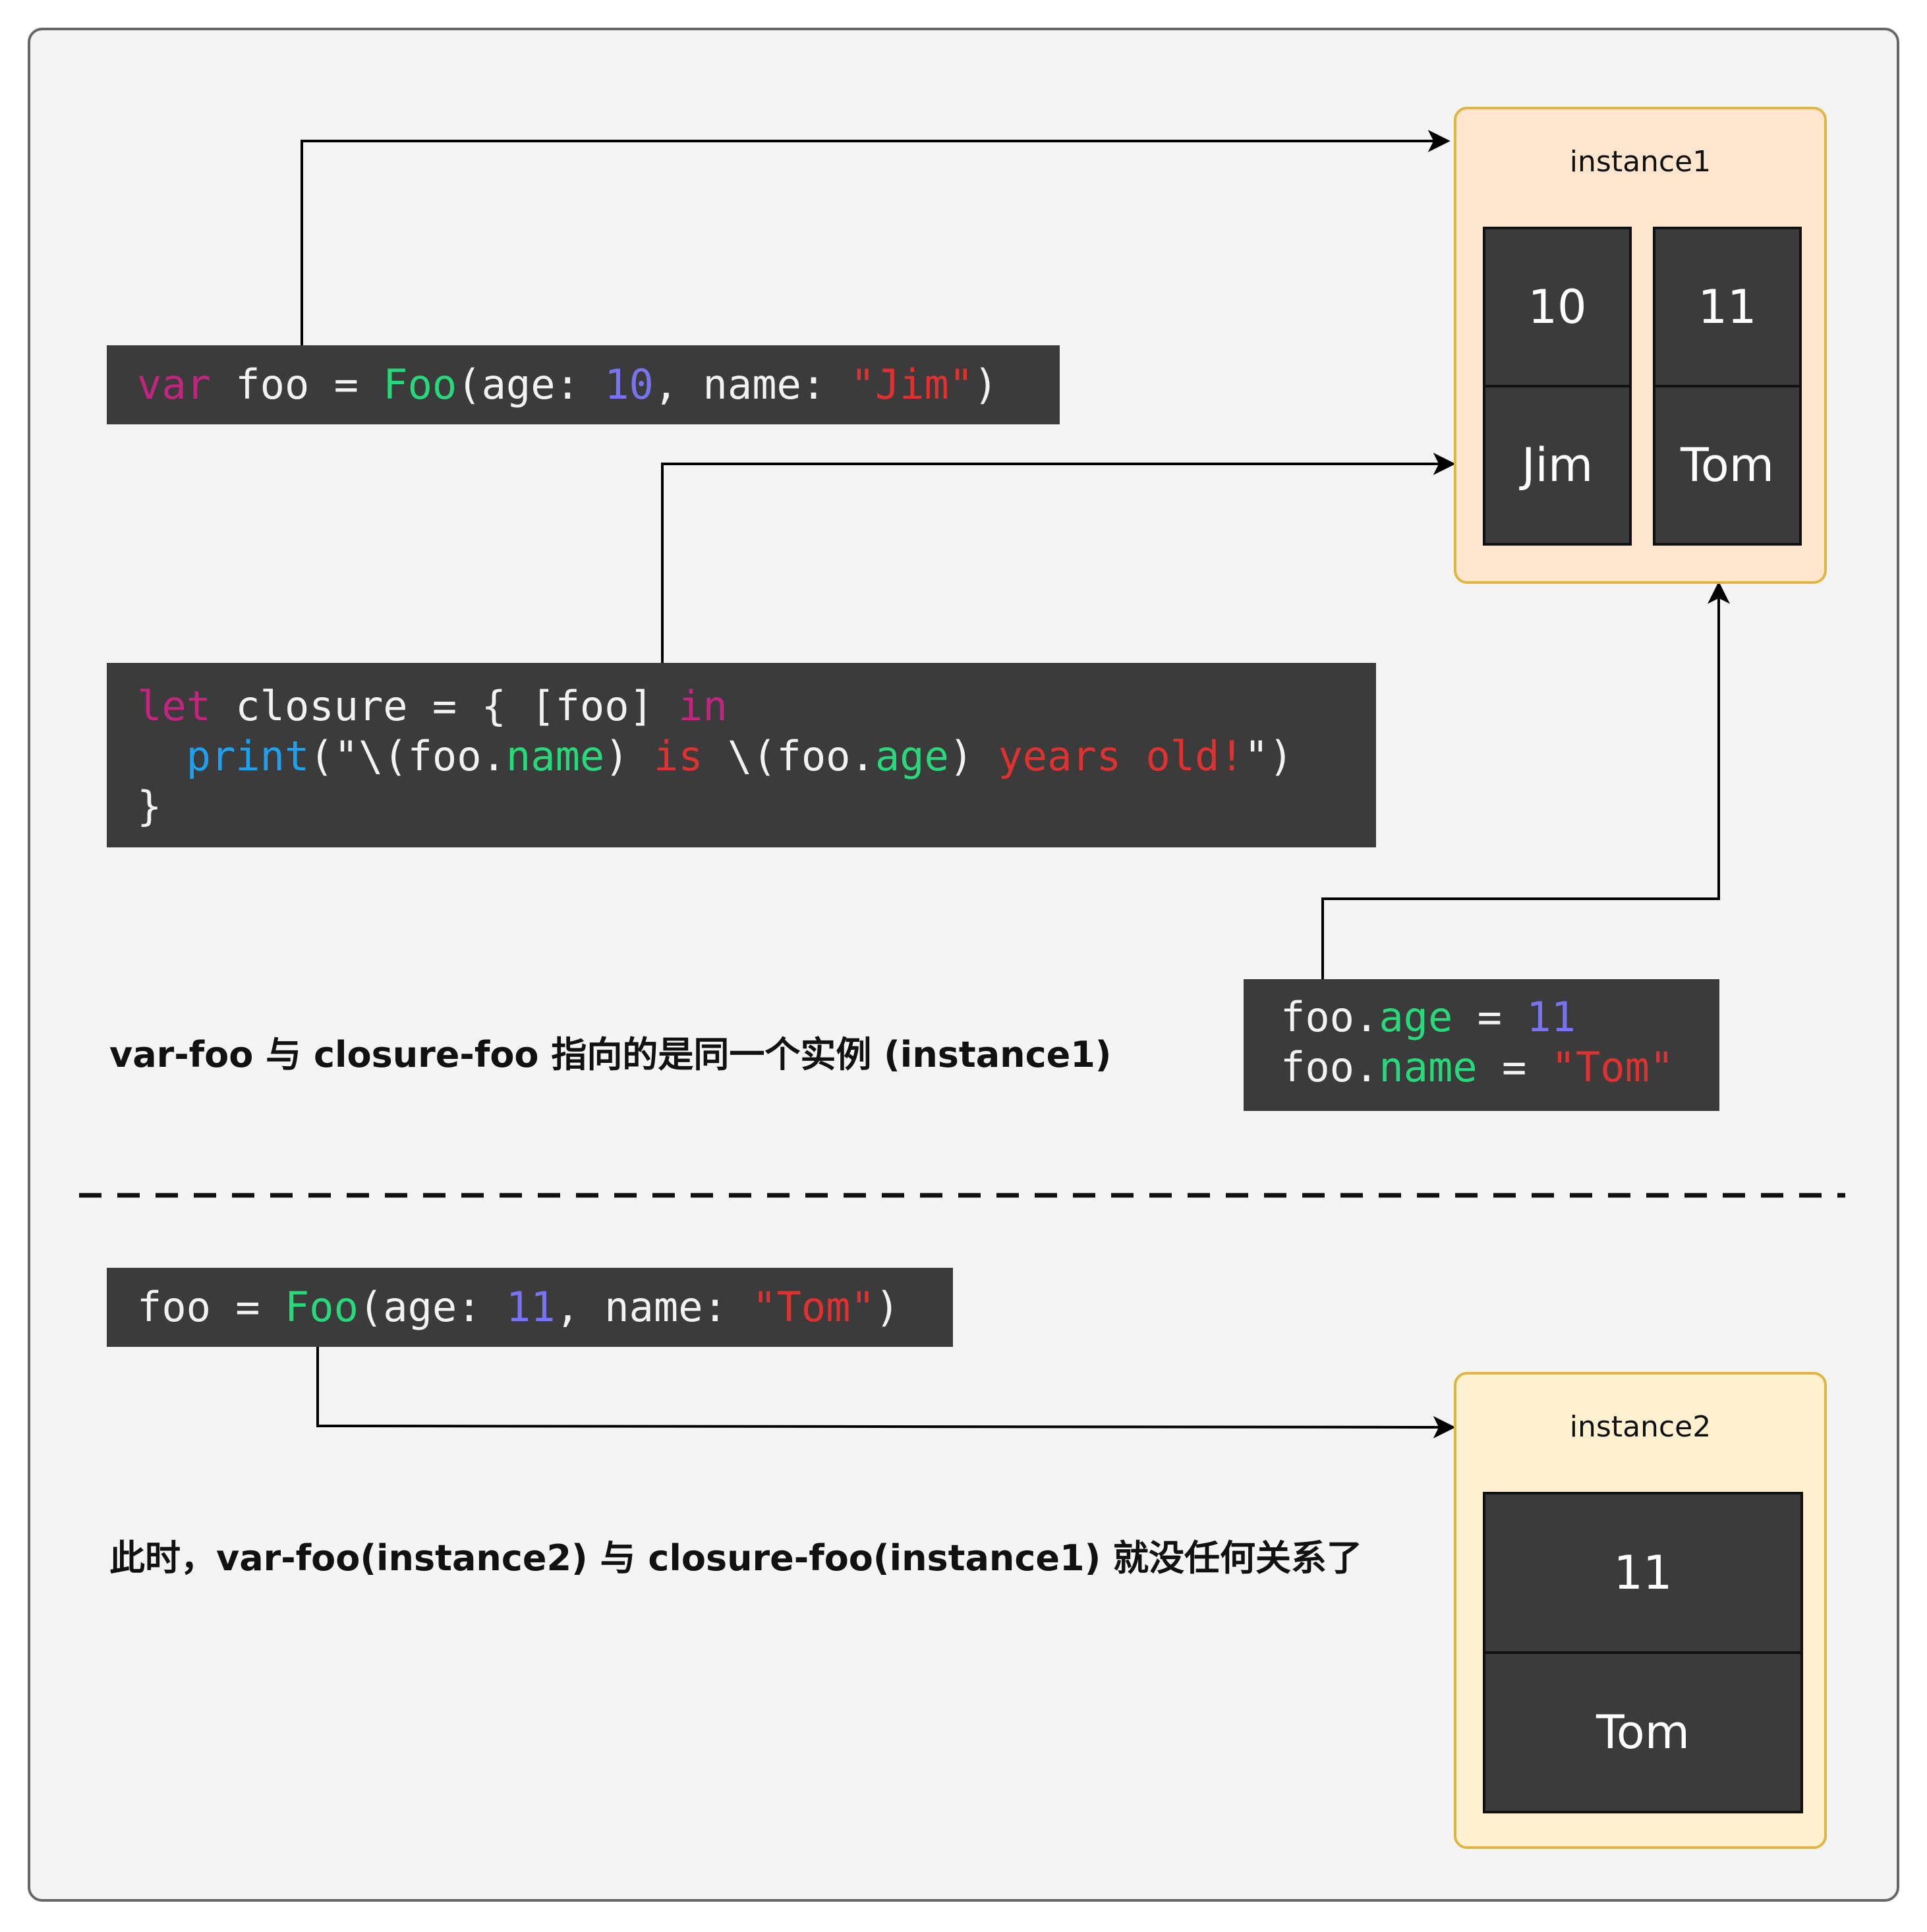 Image resolution: width=1927 pixels, height=1932 pixels. I want to click on code-token: closure = { [foo], so click(444, 706).